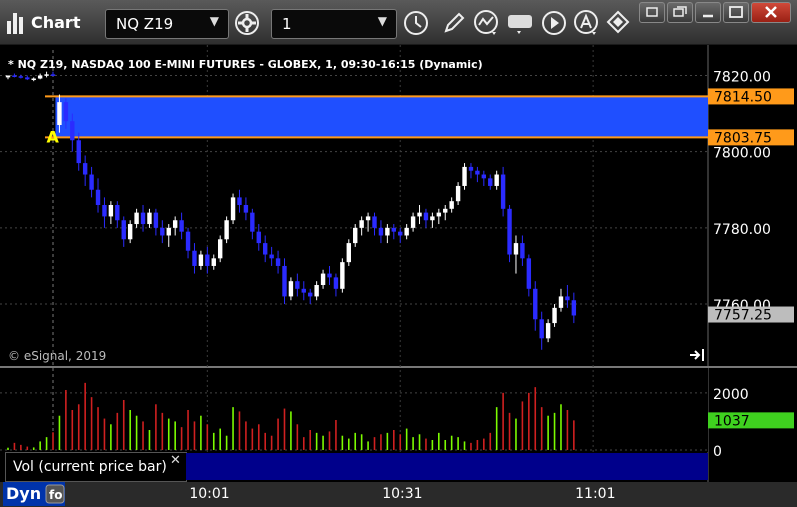 Image resolution: width=797 pixels, height=507 pixels. Describe the element at coordinates (167, 24) in the screenshot. I see `symbol-dropdown: NQ Z19 ▼` at that location.